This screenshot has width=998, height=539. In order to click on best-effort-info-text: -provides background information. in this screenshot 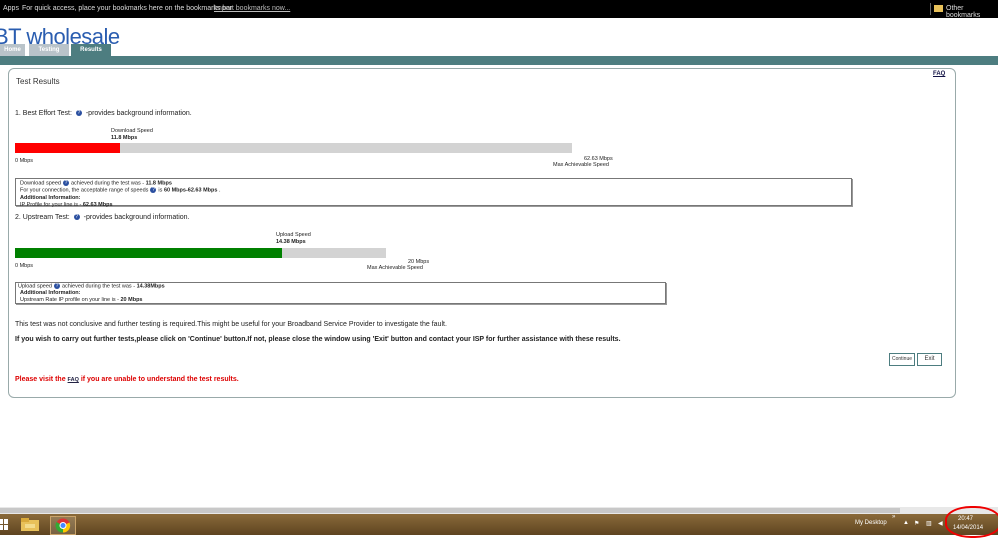, I will do `click(138, 113)`.